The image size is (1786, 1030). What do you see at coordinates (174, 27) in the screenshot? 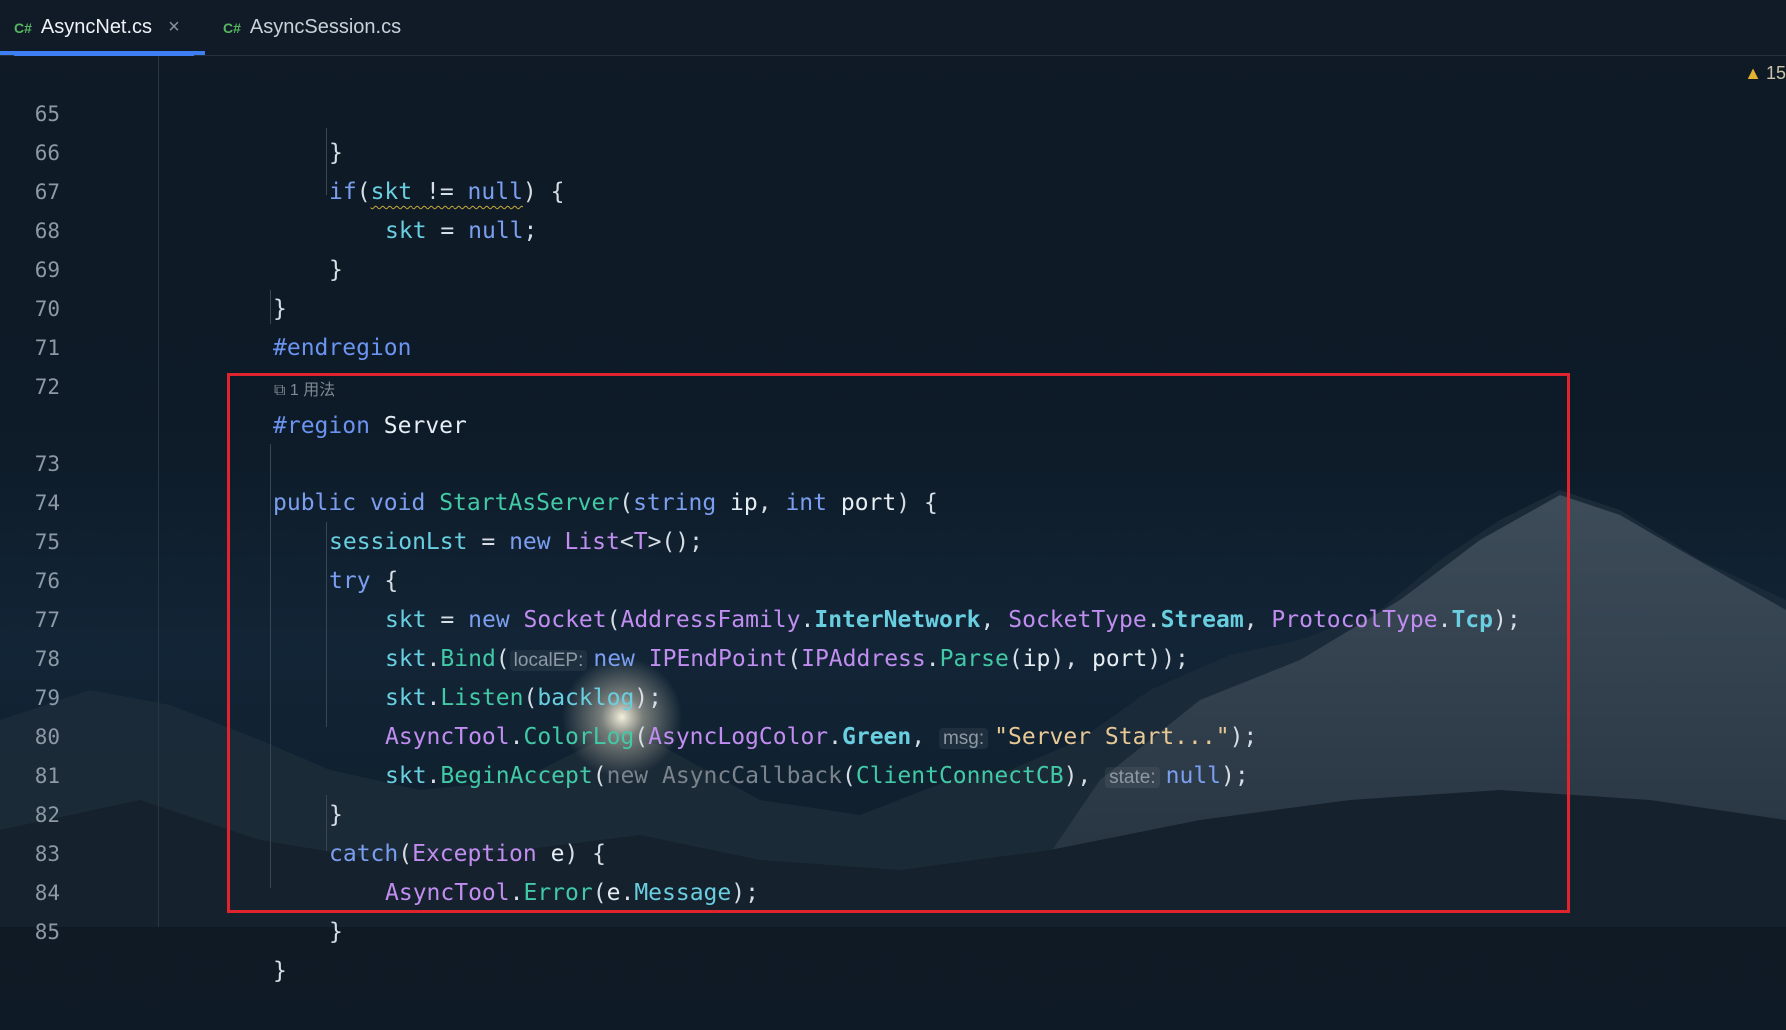
I see `close-tab-icon: ×` at bounding box center [174, 27].